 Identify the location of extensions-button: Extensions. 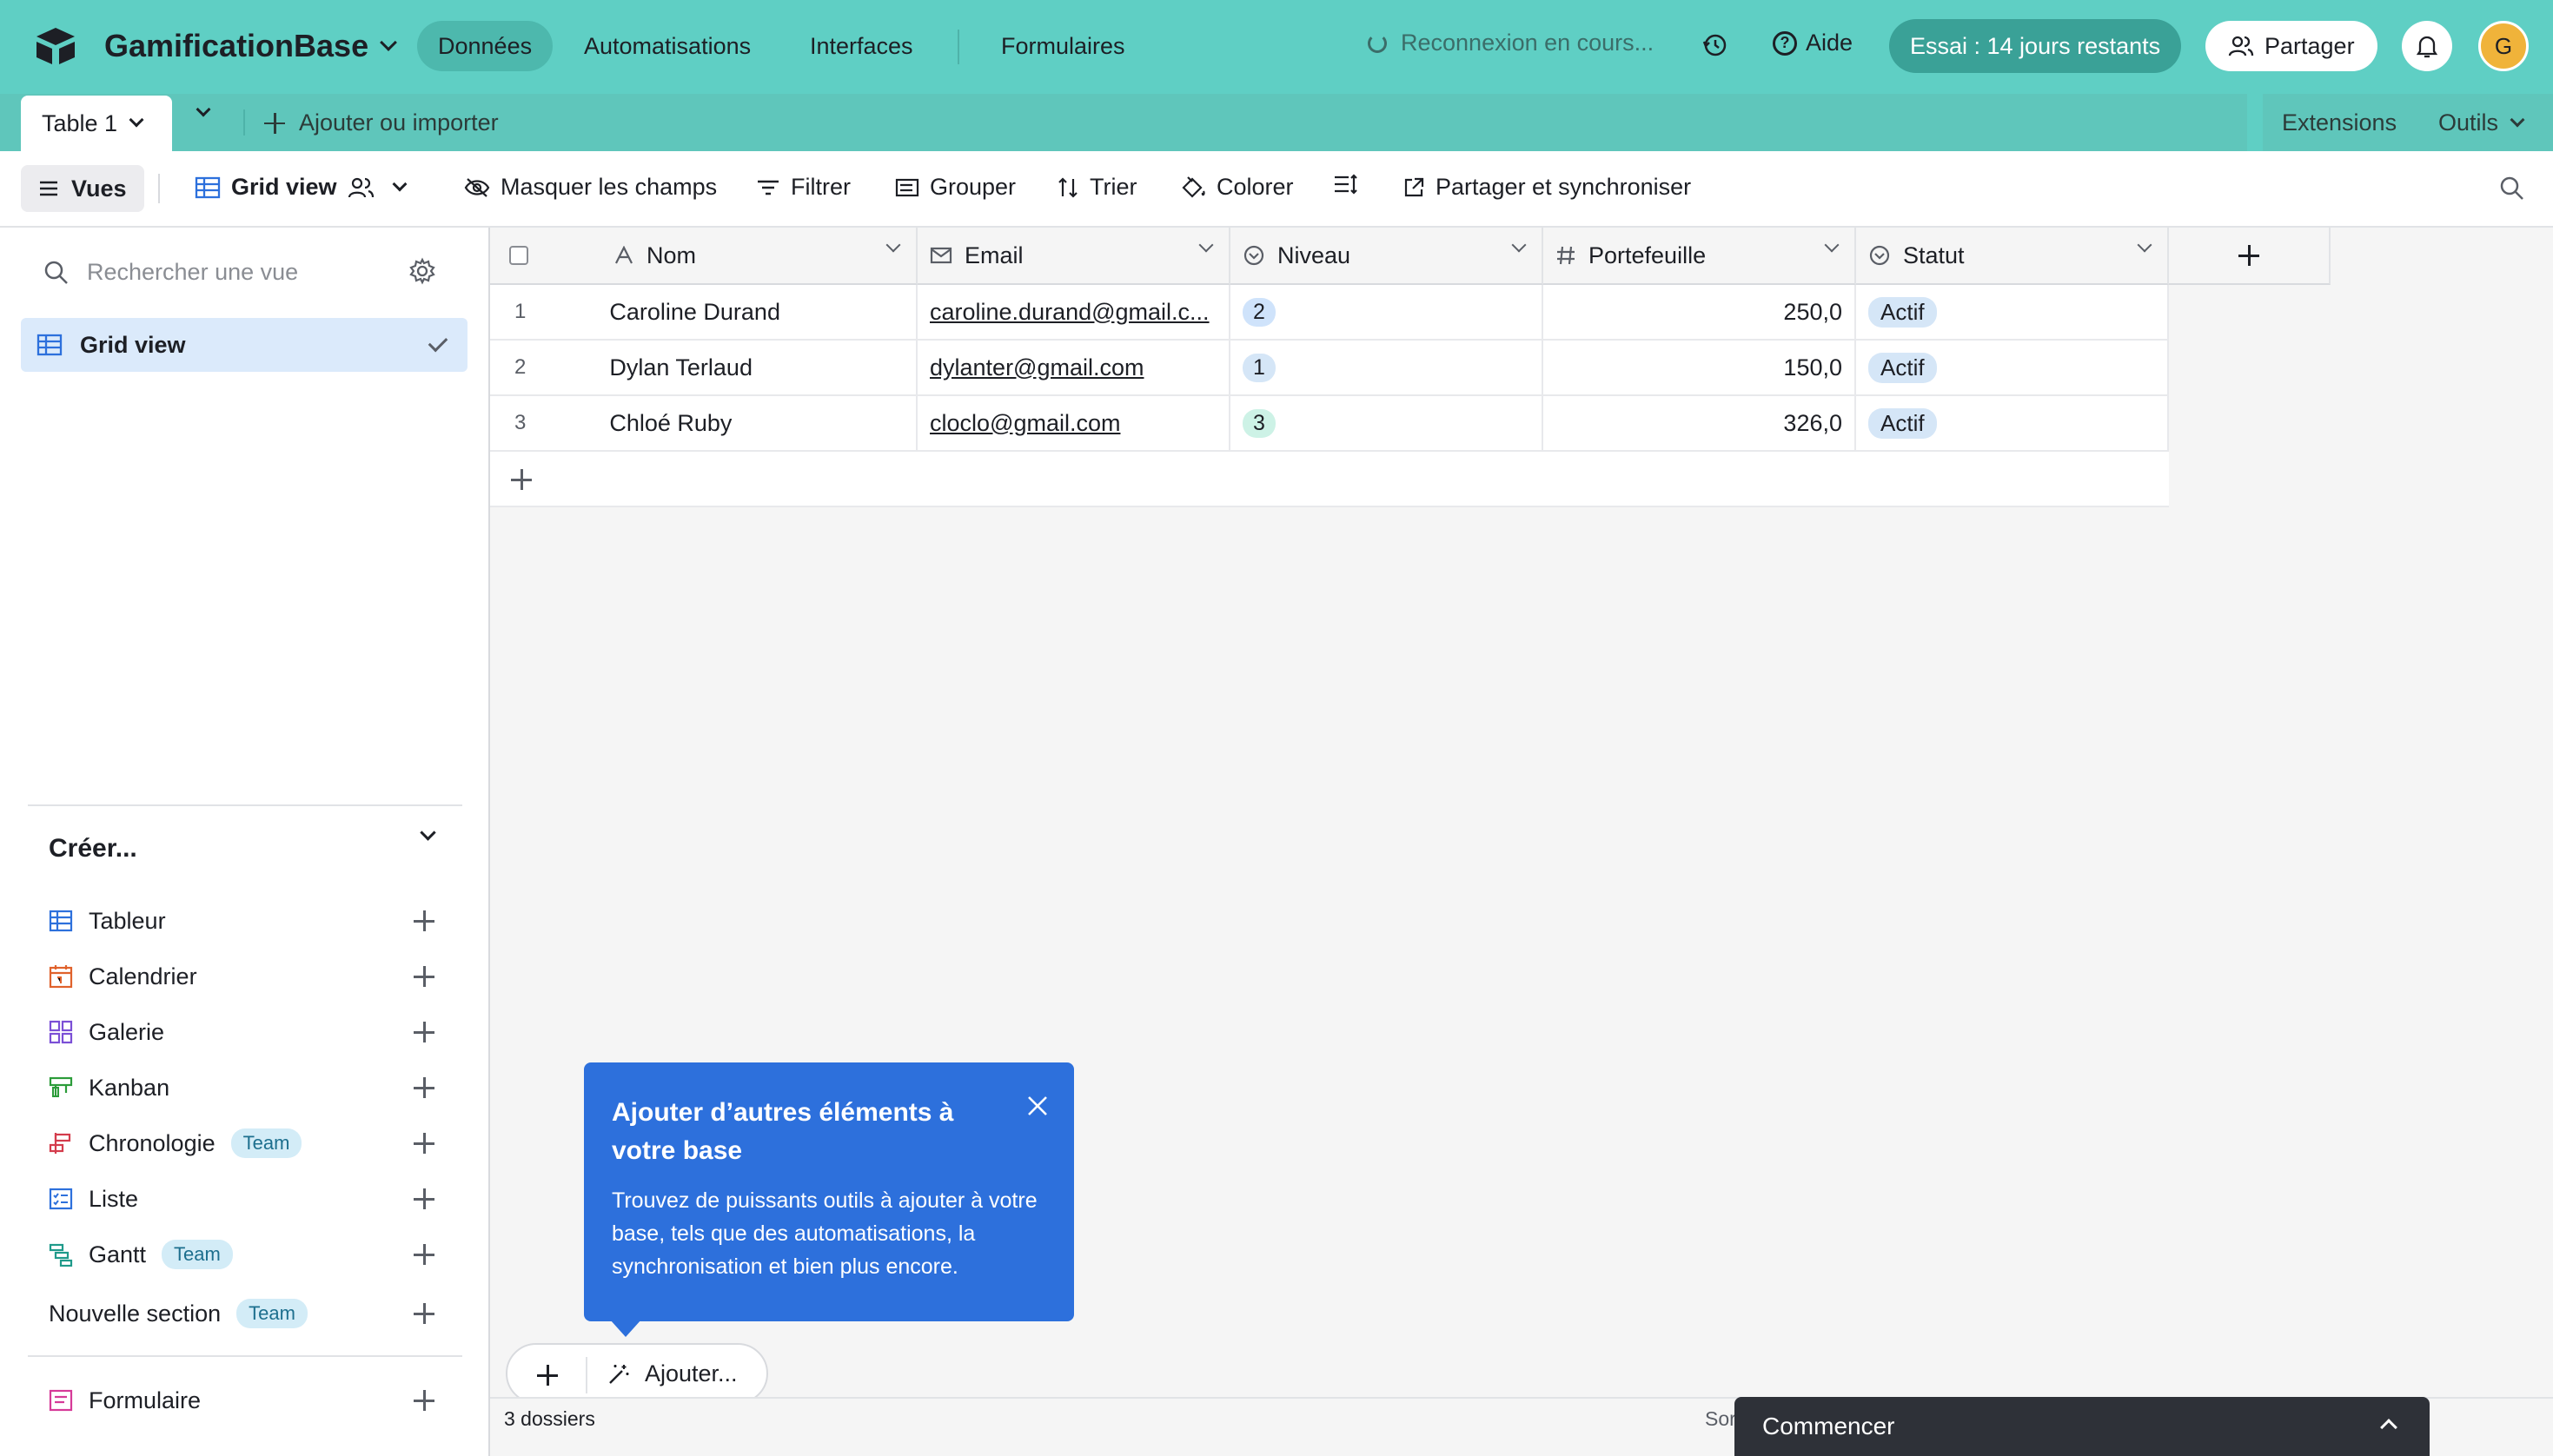
(2339, 123).